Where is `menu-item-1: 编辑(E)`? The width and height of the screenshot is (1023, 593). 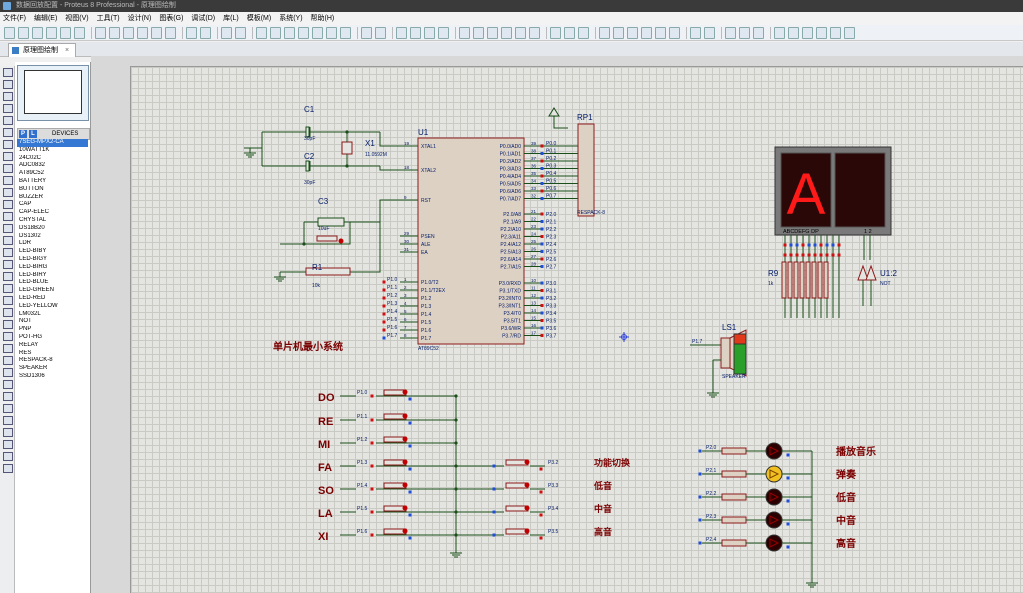 menu-item-1: 编辑(E) is located at coordinates (45, 18).